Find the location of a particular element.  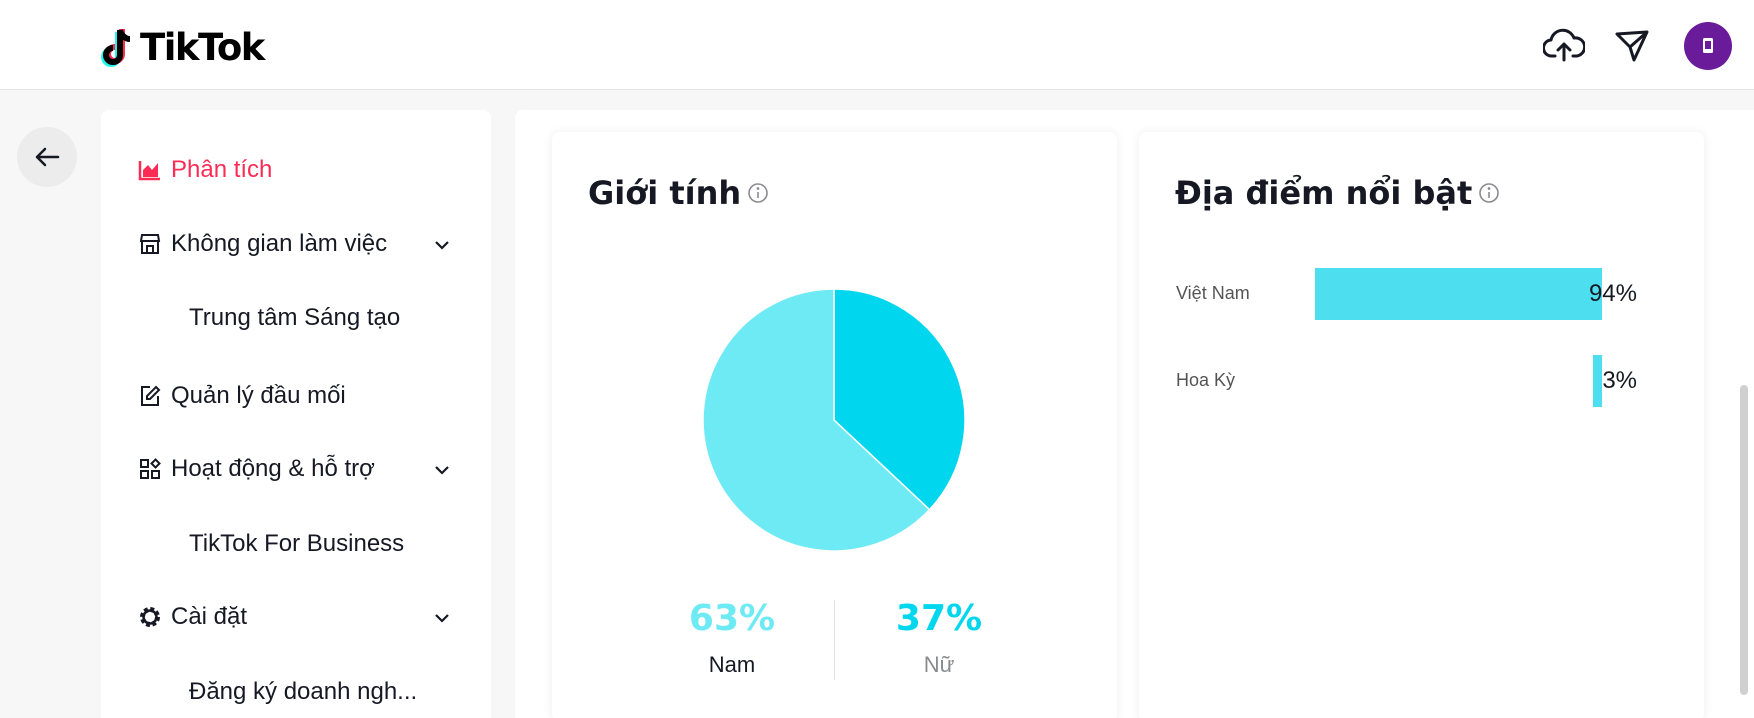

sidebar-item-settings: Cài đặt is located at coordinates (192, 617).